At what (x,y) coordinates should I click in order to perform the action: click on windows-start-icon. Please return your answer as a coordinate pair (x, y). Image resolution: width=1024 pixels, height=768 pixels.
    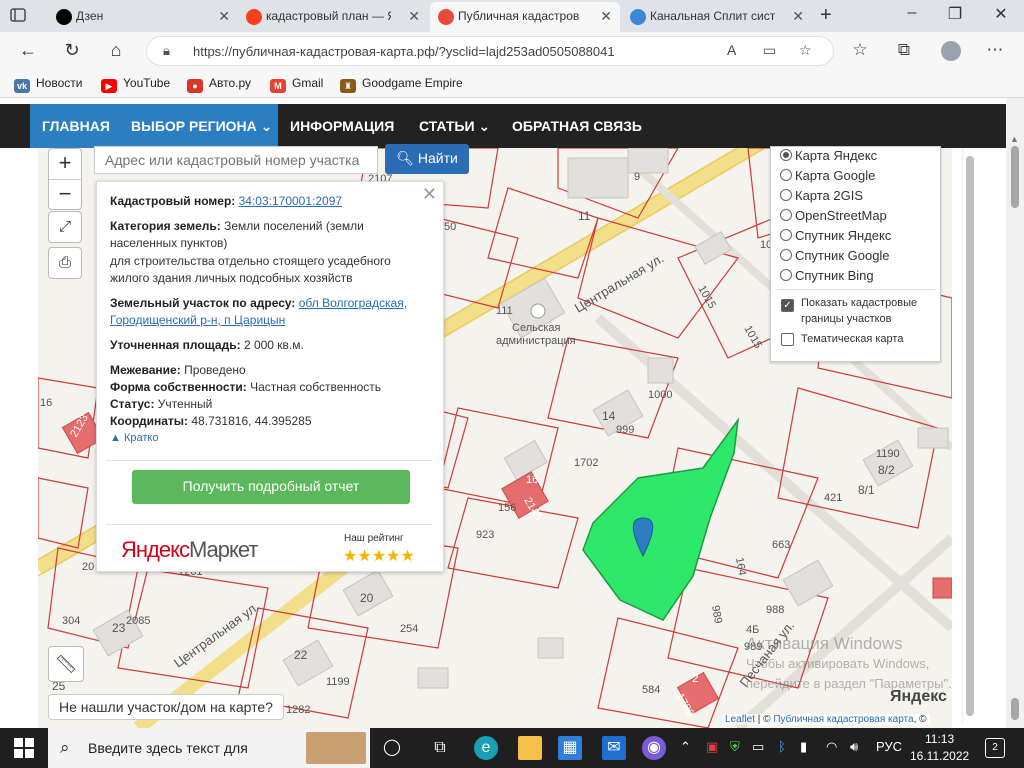
    Looking at the image, I should click on (24, 748).